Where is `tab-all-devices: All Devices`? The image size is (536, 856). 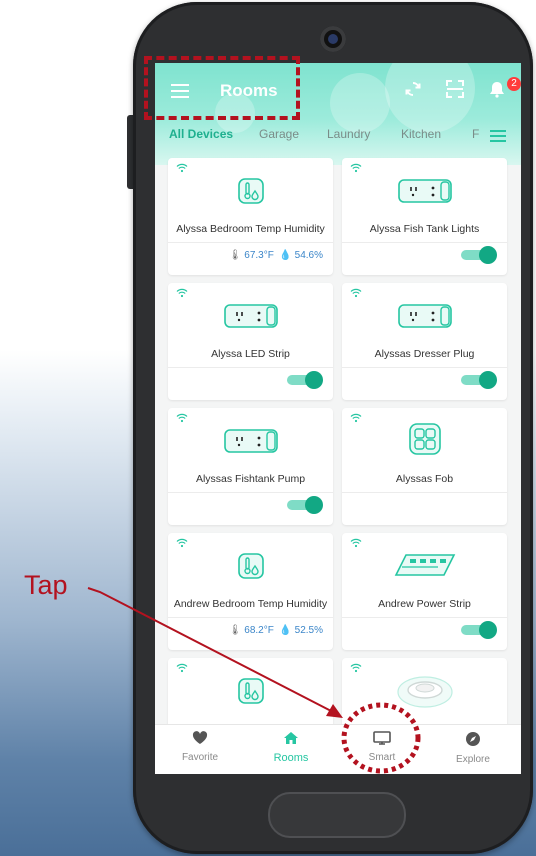 tab-all-devices: All Devices is located at coordinates (201, 134).